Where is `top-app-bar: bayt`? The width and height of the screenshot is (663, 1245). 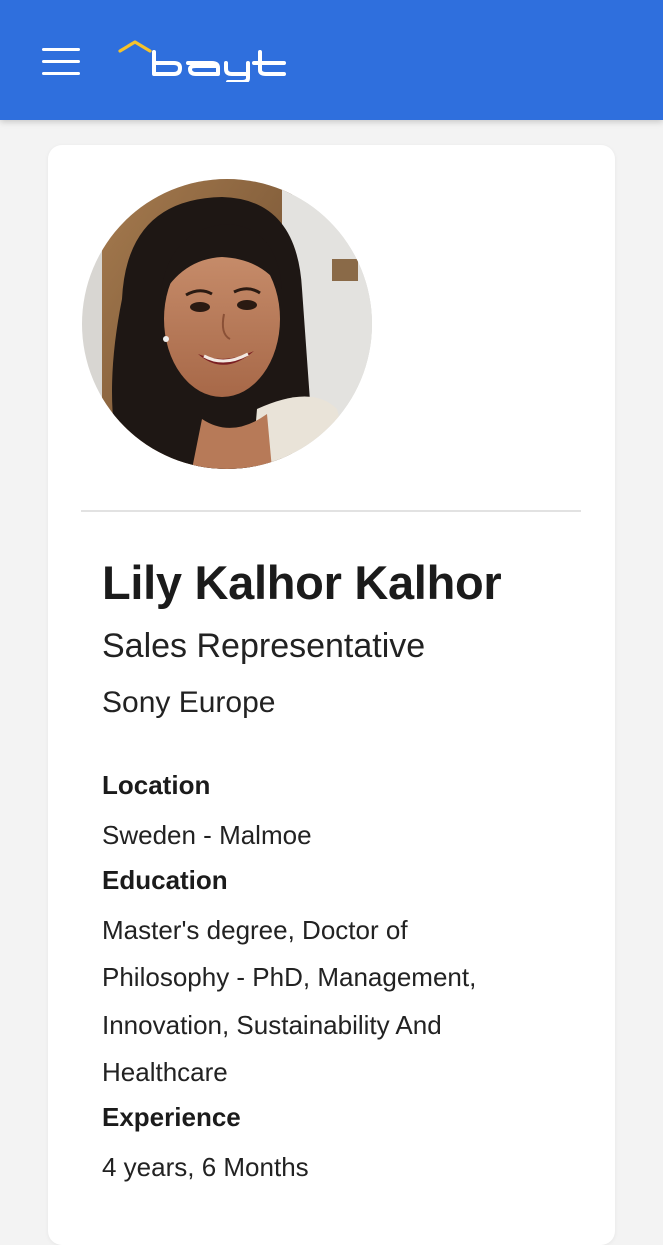 top-app-bar: bayt is located at coordinates (331, 60).